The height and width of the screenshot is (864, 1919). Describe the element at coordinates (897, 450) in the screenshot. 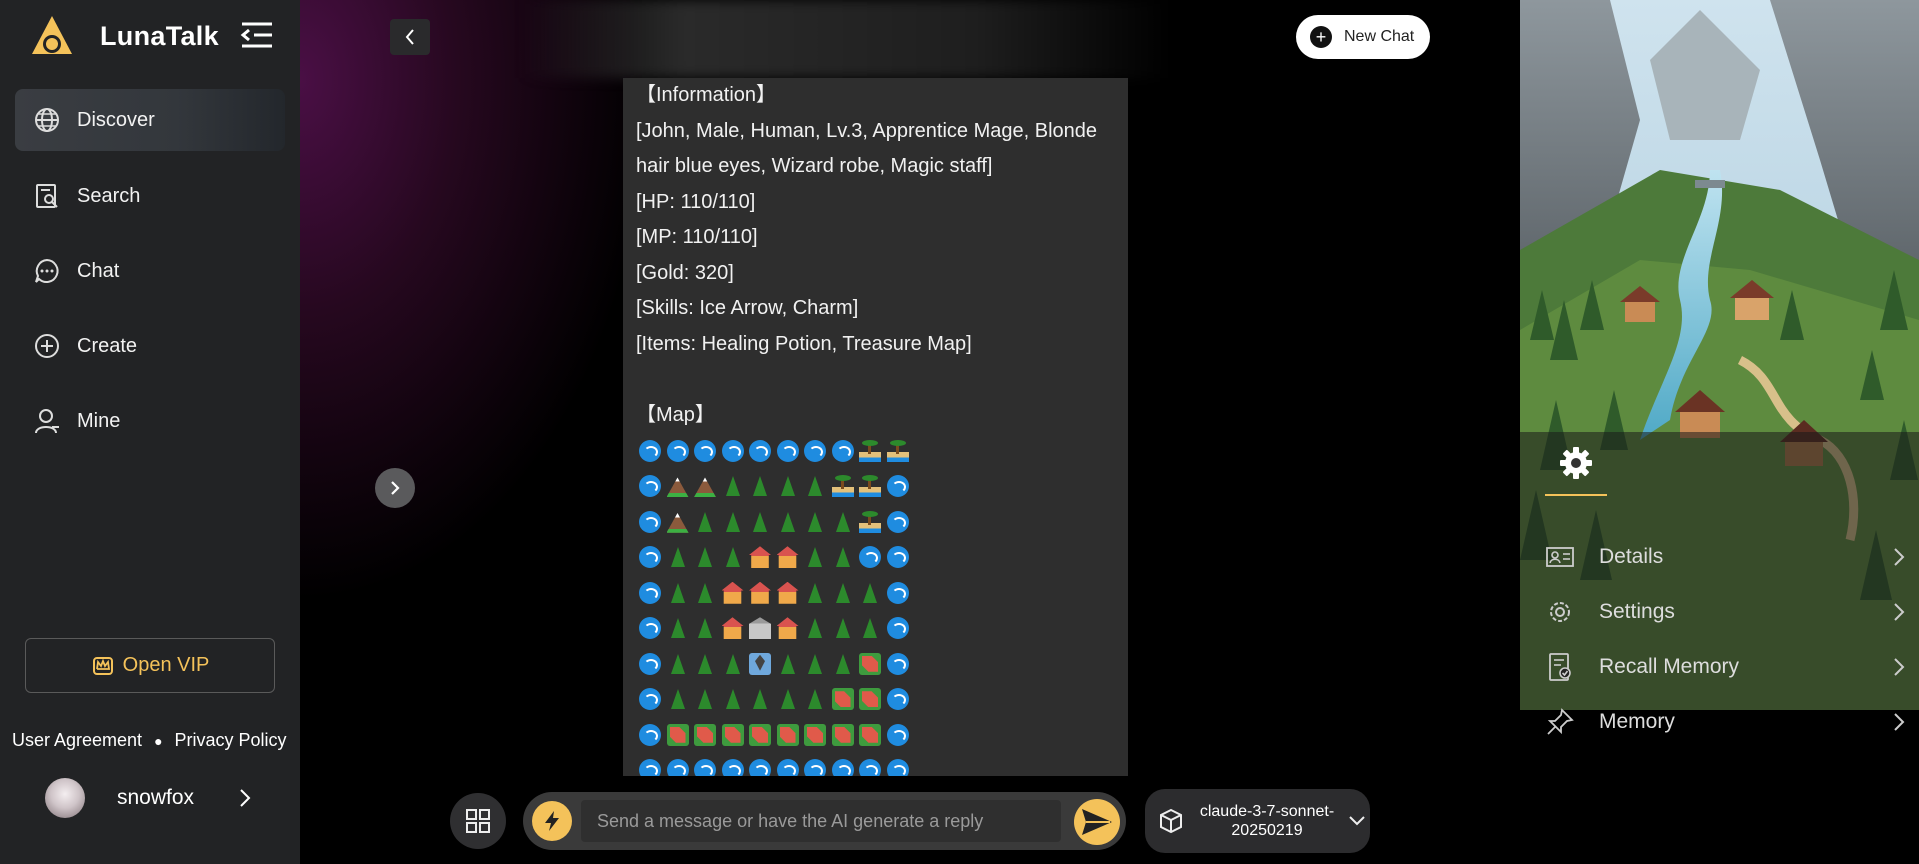

I see `island-icon` at that location.